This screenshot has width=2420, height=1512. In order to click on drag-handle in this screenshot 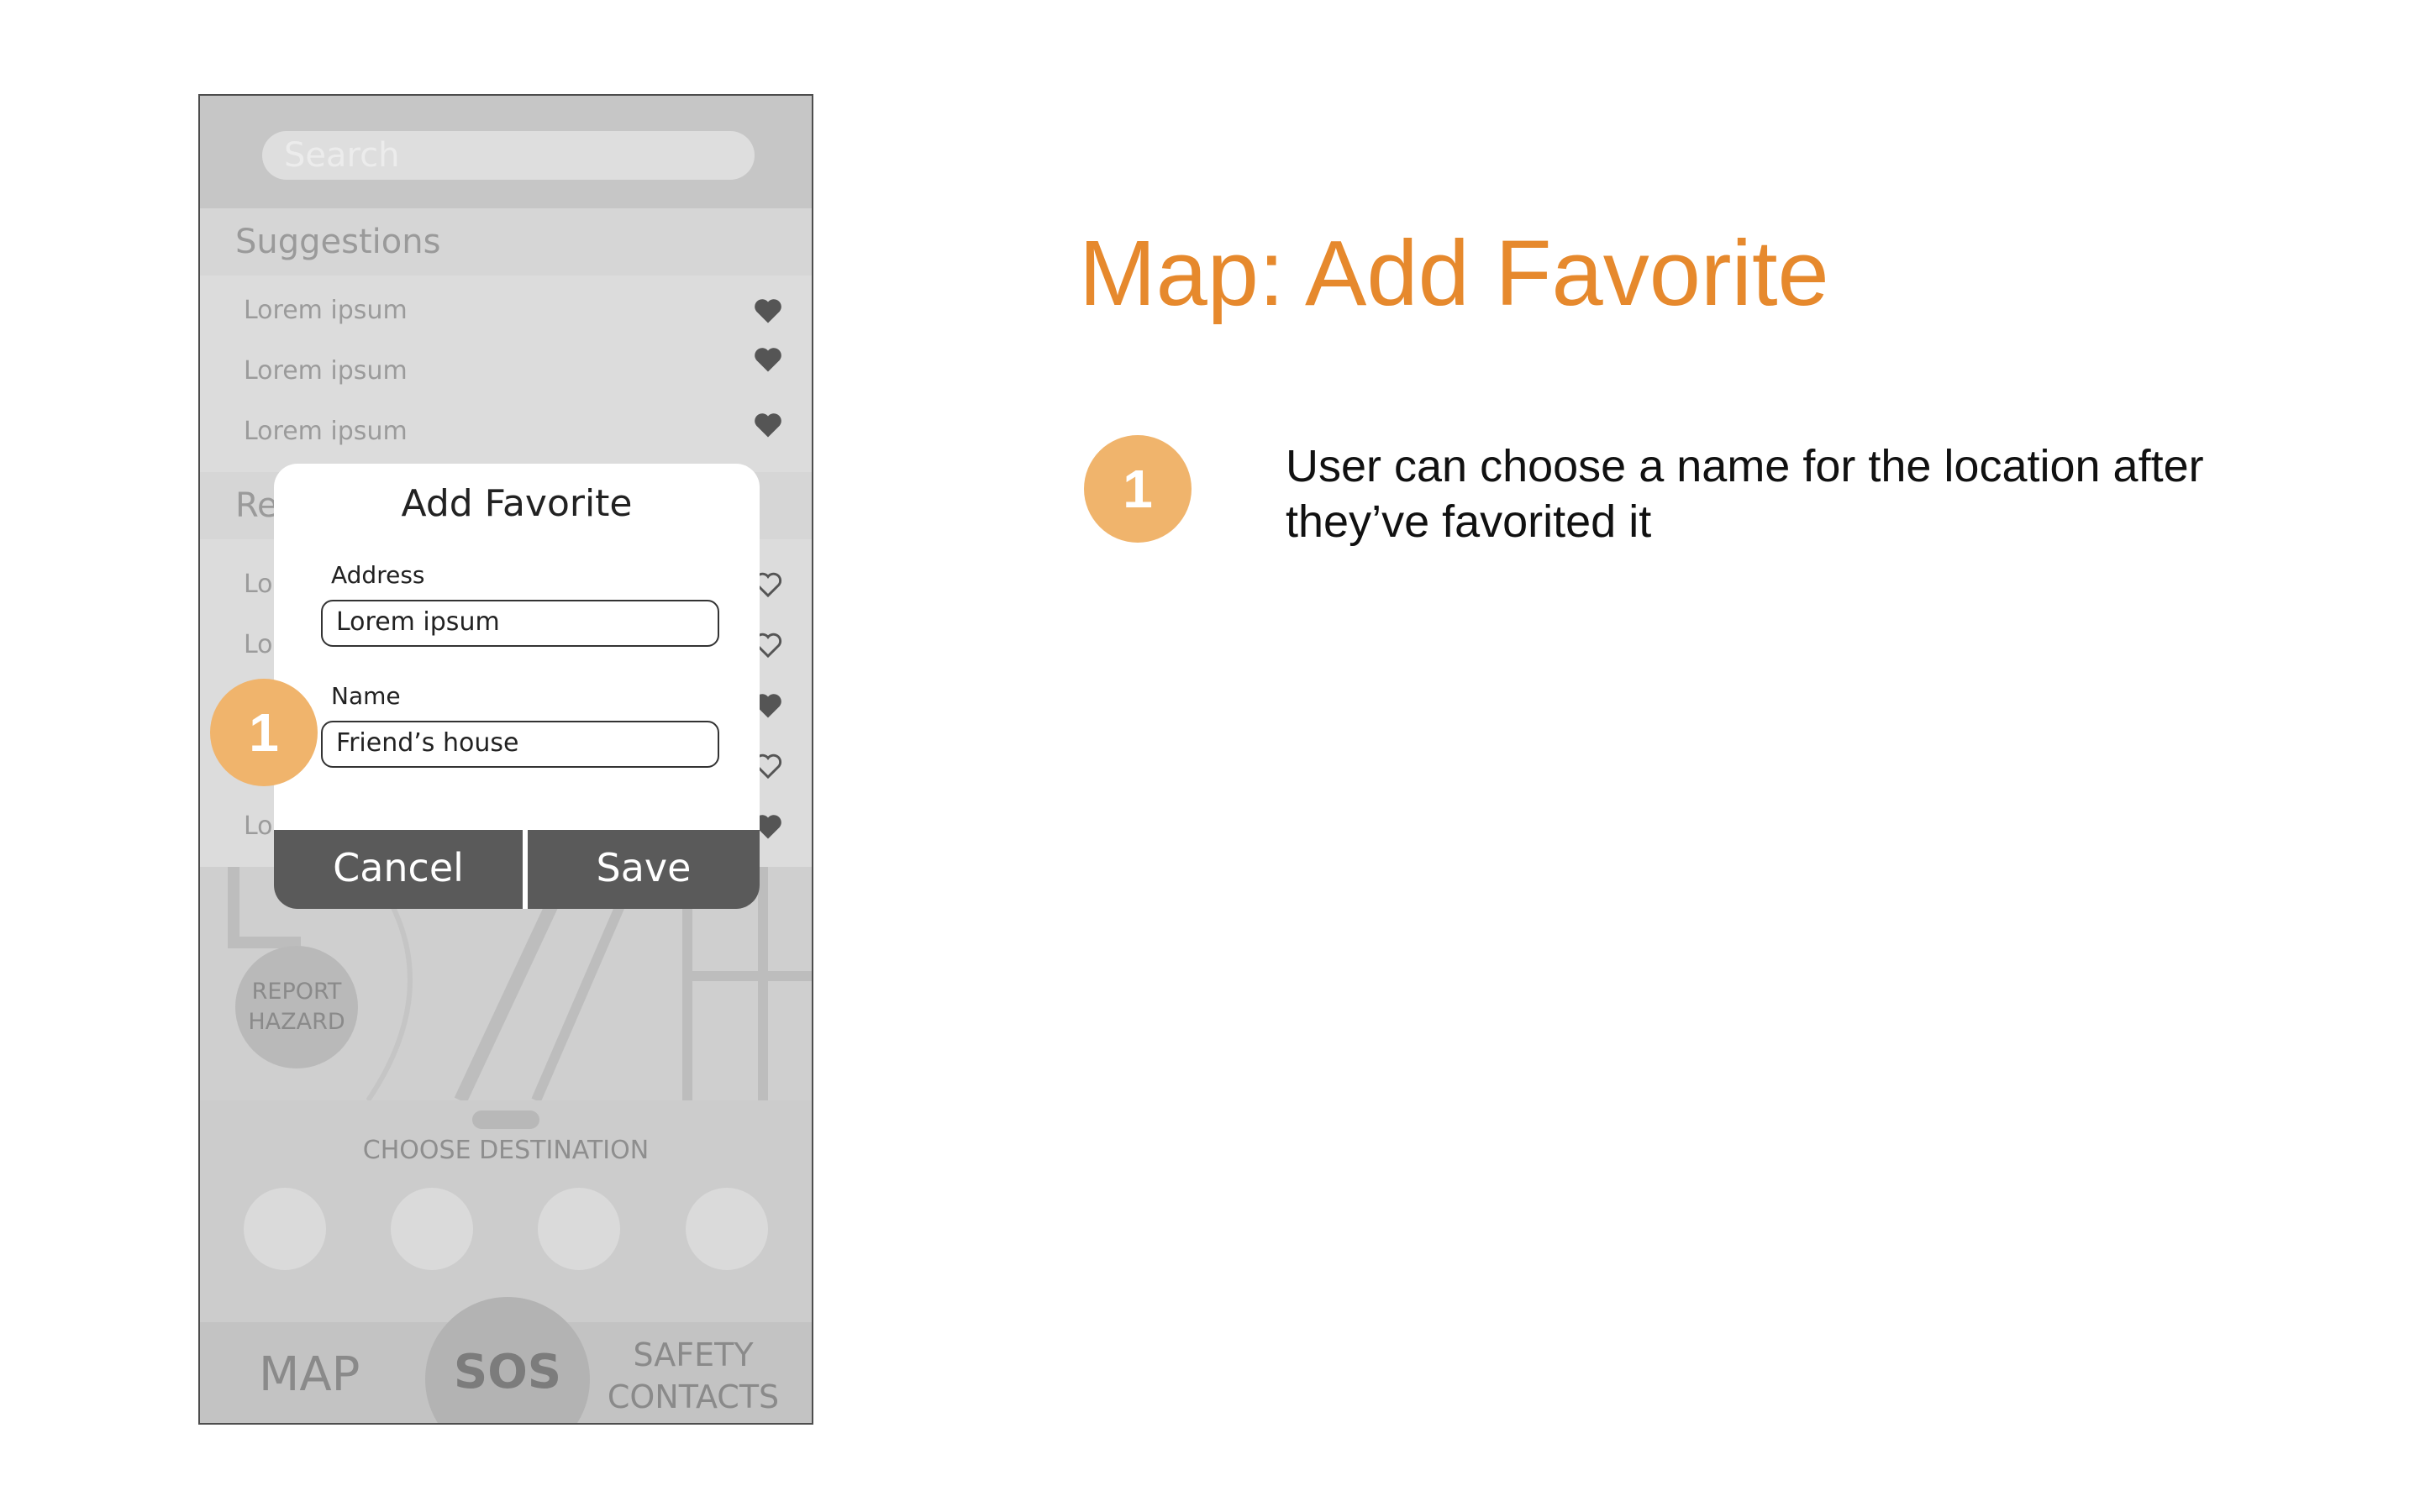, I will do `click(506, 1119)`.